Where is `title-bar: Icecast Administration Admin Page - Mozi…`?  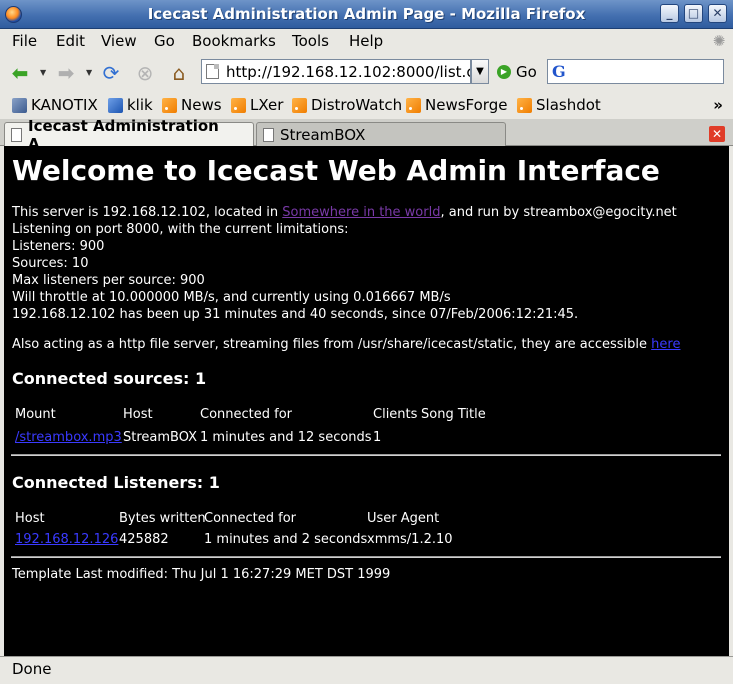
title-bar: Icecast Administration Admin Page - Mozi… is located at coordinates (366, 14).